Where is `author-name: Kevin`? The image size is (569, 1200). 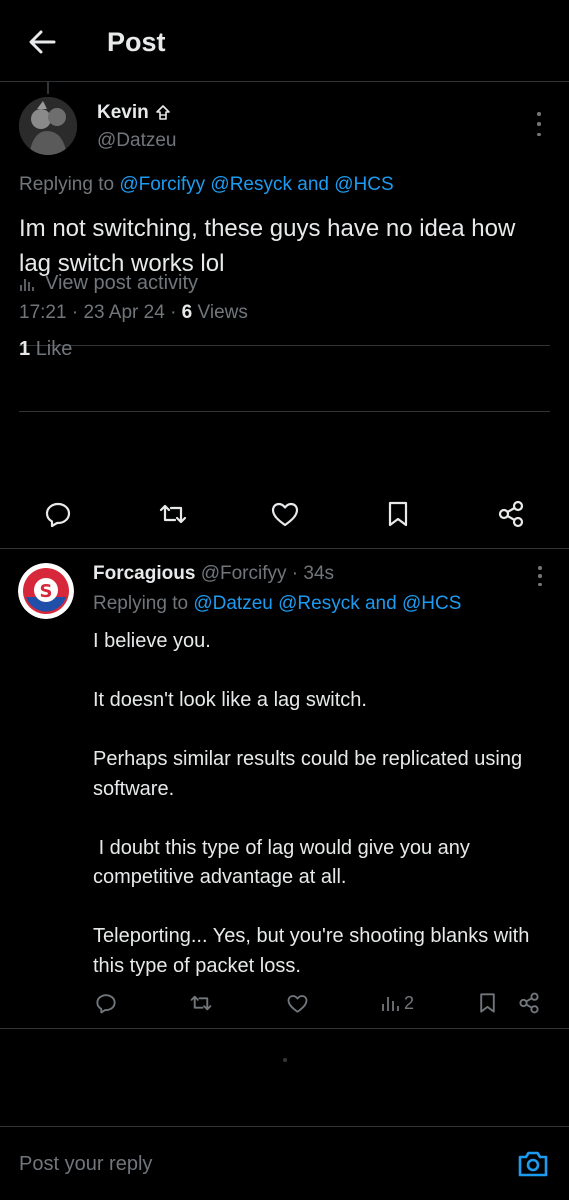
author-name: Kevin is located at coordinates (134, 113).